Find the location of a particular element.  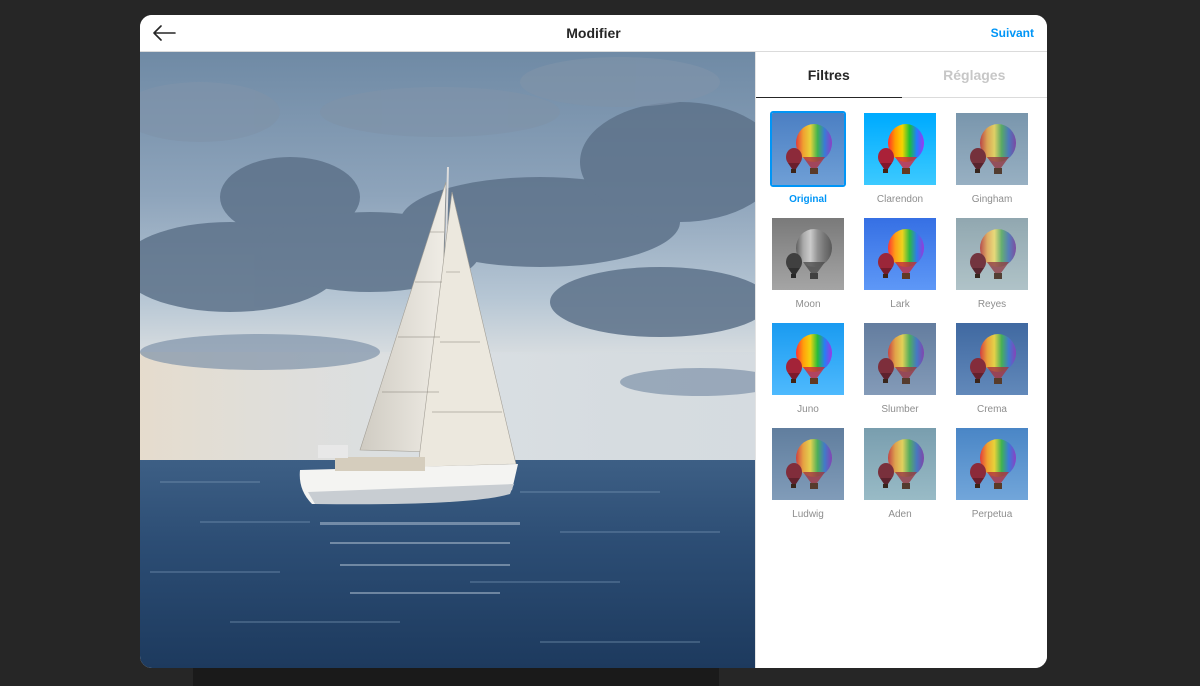

filter-item: Clarendon is located at coordinates (900, 159).